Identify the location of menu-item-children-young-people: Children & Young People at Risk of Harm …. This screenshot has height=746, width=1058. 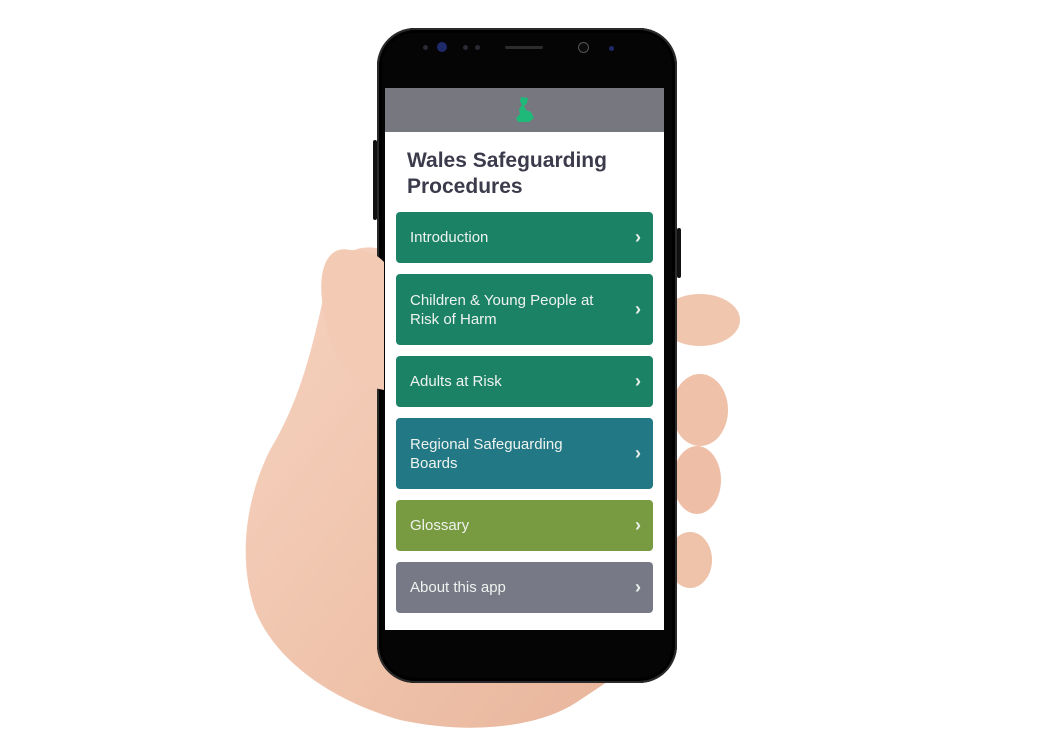
(524, 309).